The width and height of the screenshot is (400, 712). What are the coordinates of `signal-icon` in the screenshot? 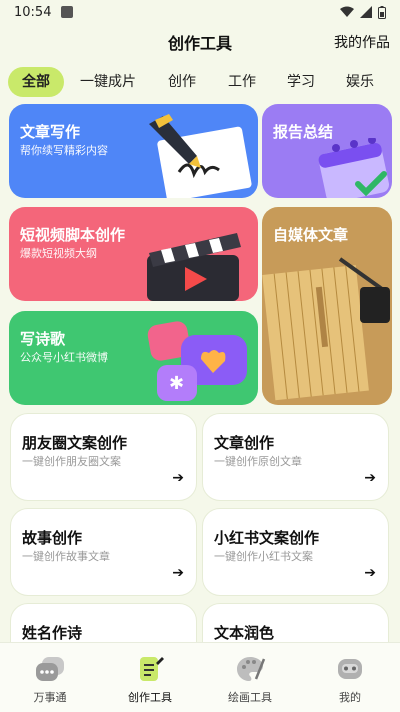 It's located at (366, 12).